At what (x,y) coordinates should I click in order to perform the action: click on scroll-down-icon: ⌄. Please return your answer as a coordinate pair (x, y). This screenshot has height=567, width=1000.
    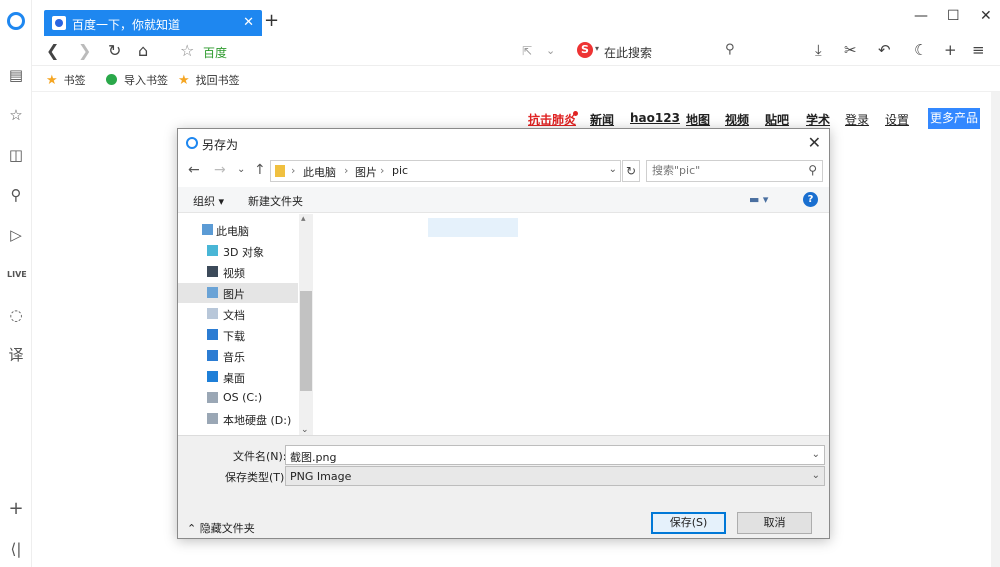
    Looking at the image, I should click on (305, 430).